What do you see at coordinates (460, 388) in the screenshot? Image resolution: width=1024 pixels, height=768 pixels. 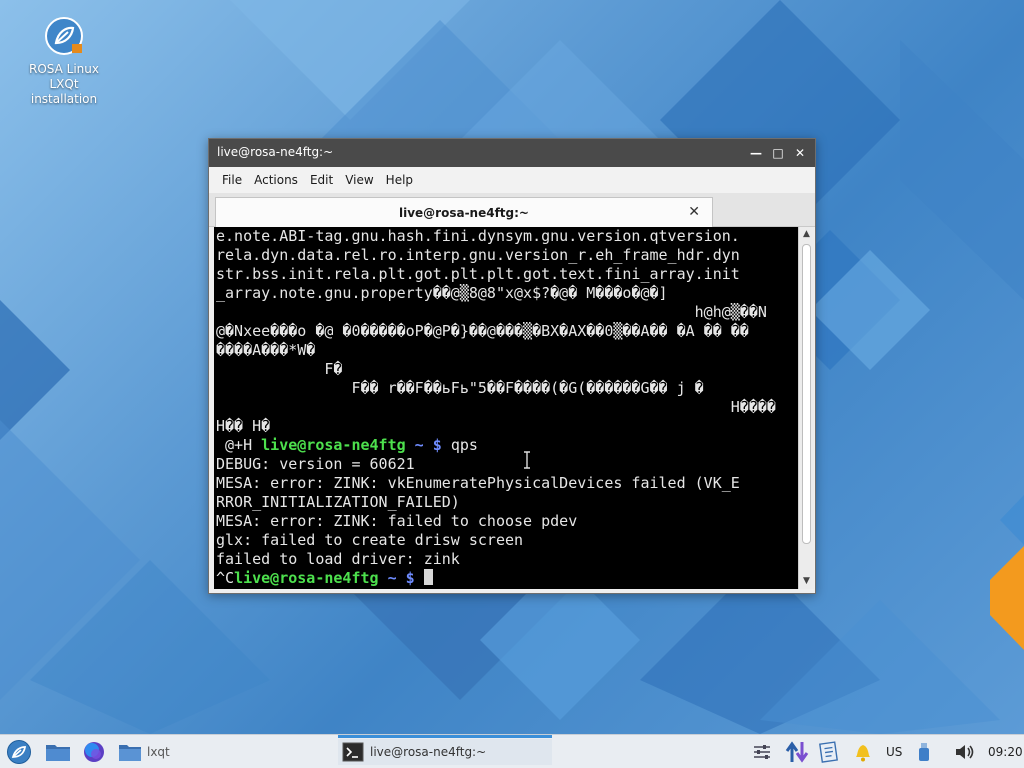 I see `terminal-line: F�� r��F��ьFь"5��F����(�G(������G�� j �` at bounding box center [460, 388].